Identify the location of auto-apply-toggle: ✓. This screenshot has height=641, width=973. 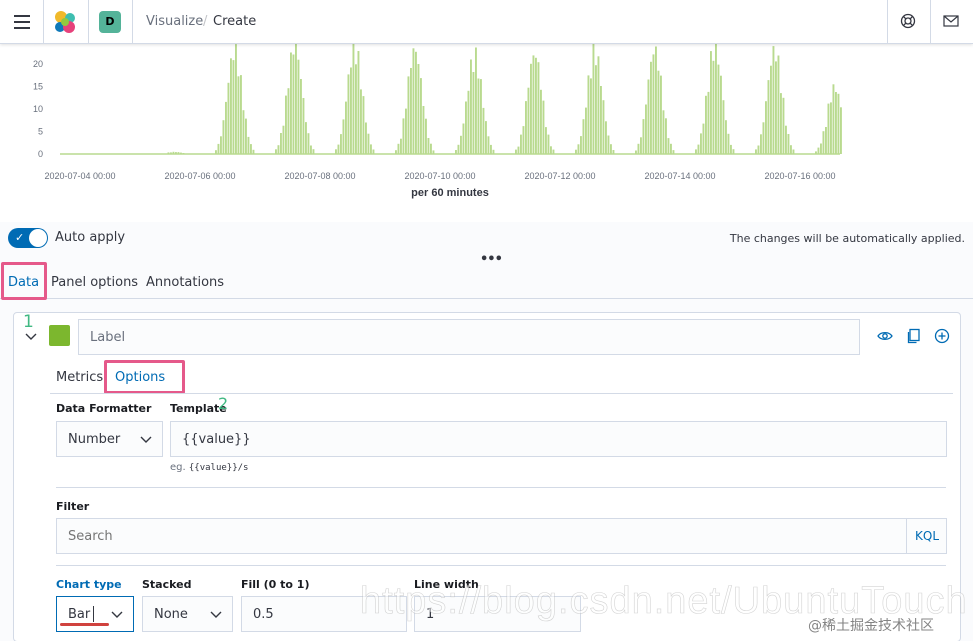
(28, 238).